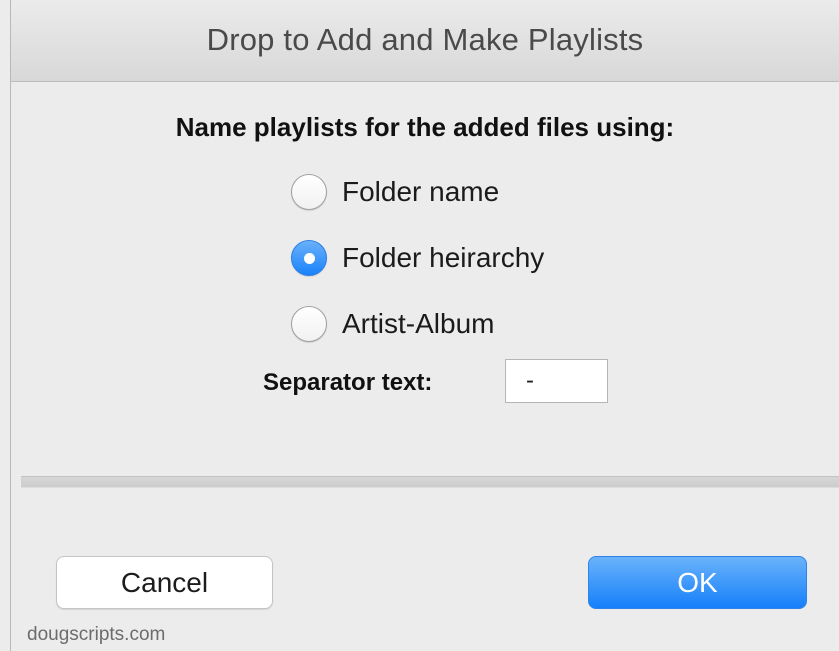  I want to click on window-title: Drop to Add and Make Playlists, so click(425, 39).